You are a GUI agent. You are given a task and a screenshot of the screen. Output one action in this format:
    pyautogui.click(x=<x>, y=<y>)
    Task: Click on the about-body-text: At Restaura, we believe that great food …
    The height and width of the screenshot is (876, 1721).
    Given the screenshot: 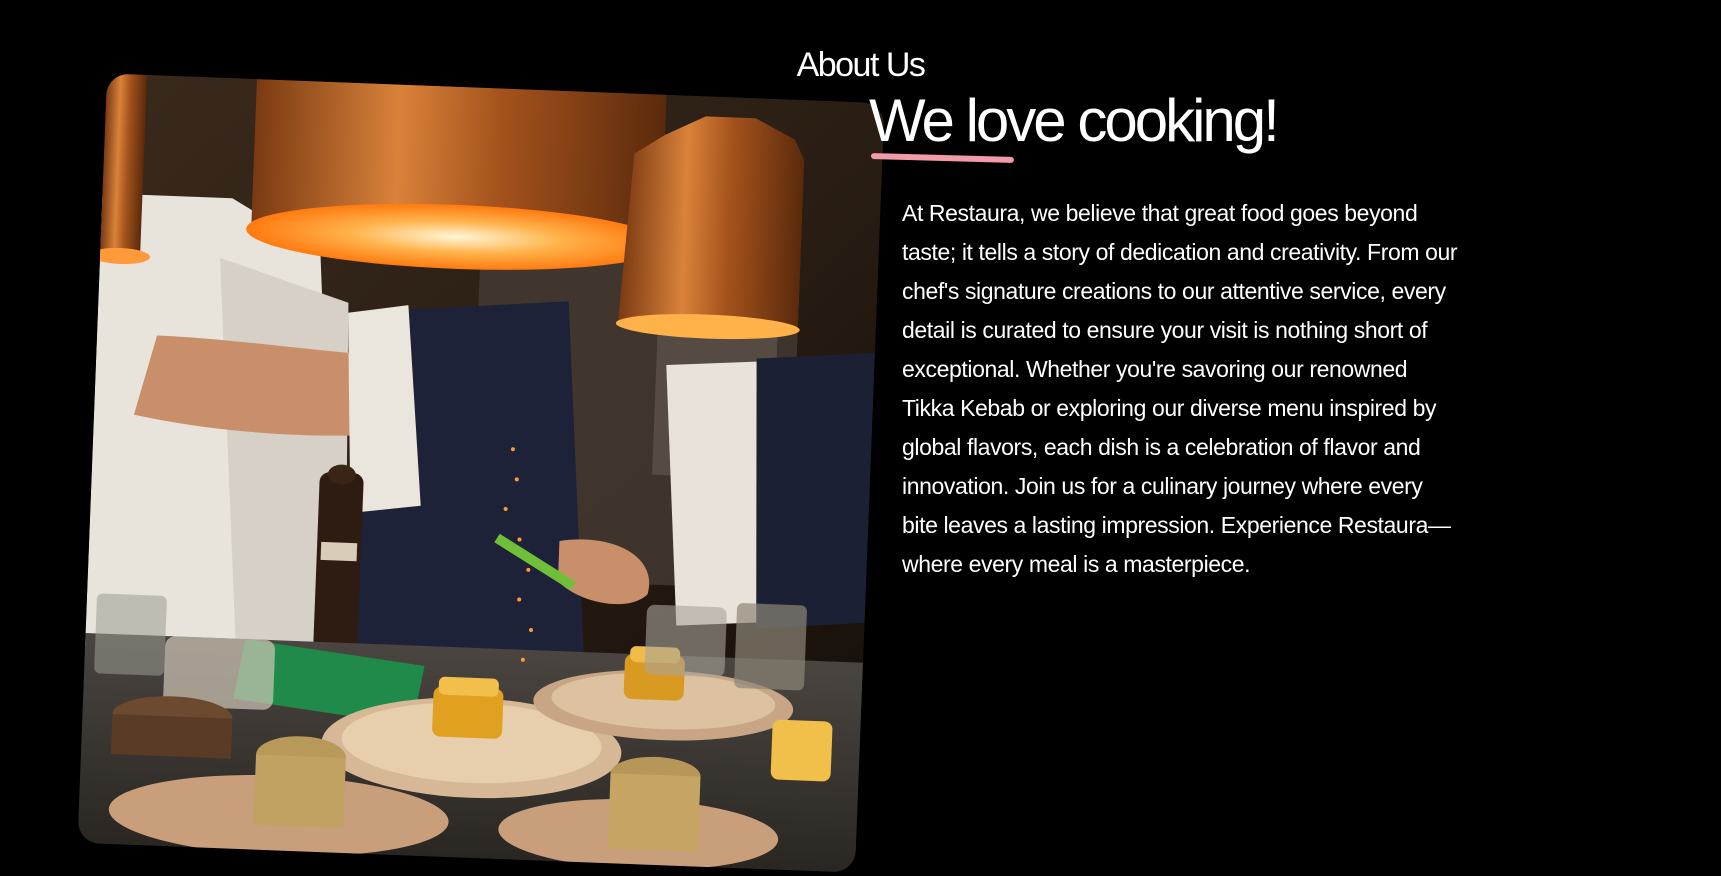 What is the action you would take?
    pyautogui.click(x=1180, y=388)
    